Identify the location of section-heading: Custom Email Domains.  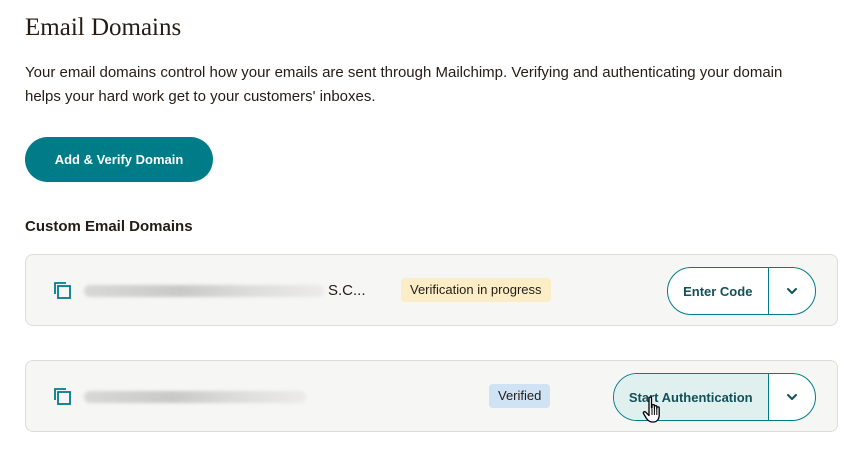
(109, 226).